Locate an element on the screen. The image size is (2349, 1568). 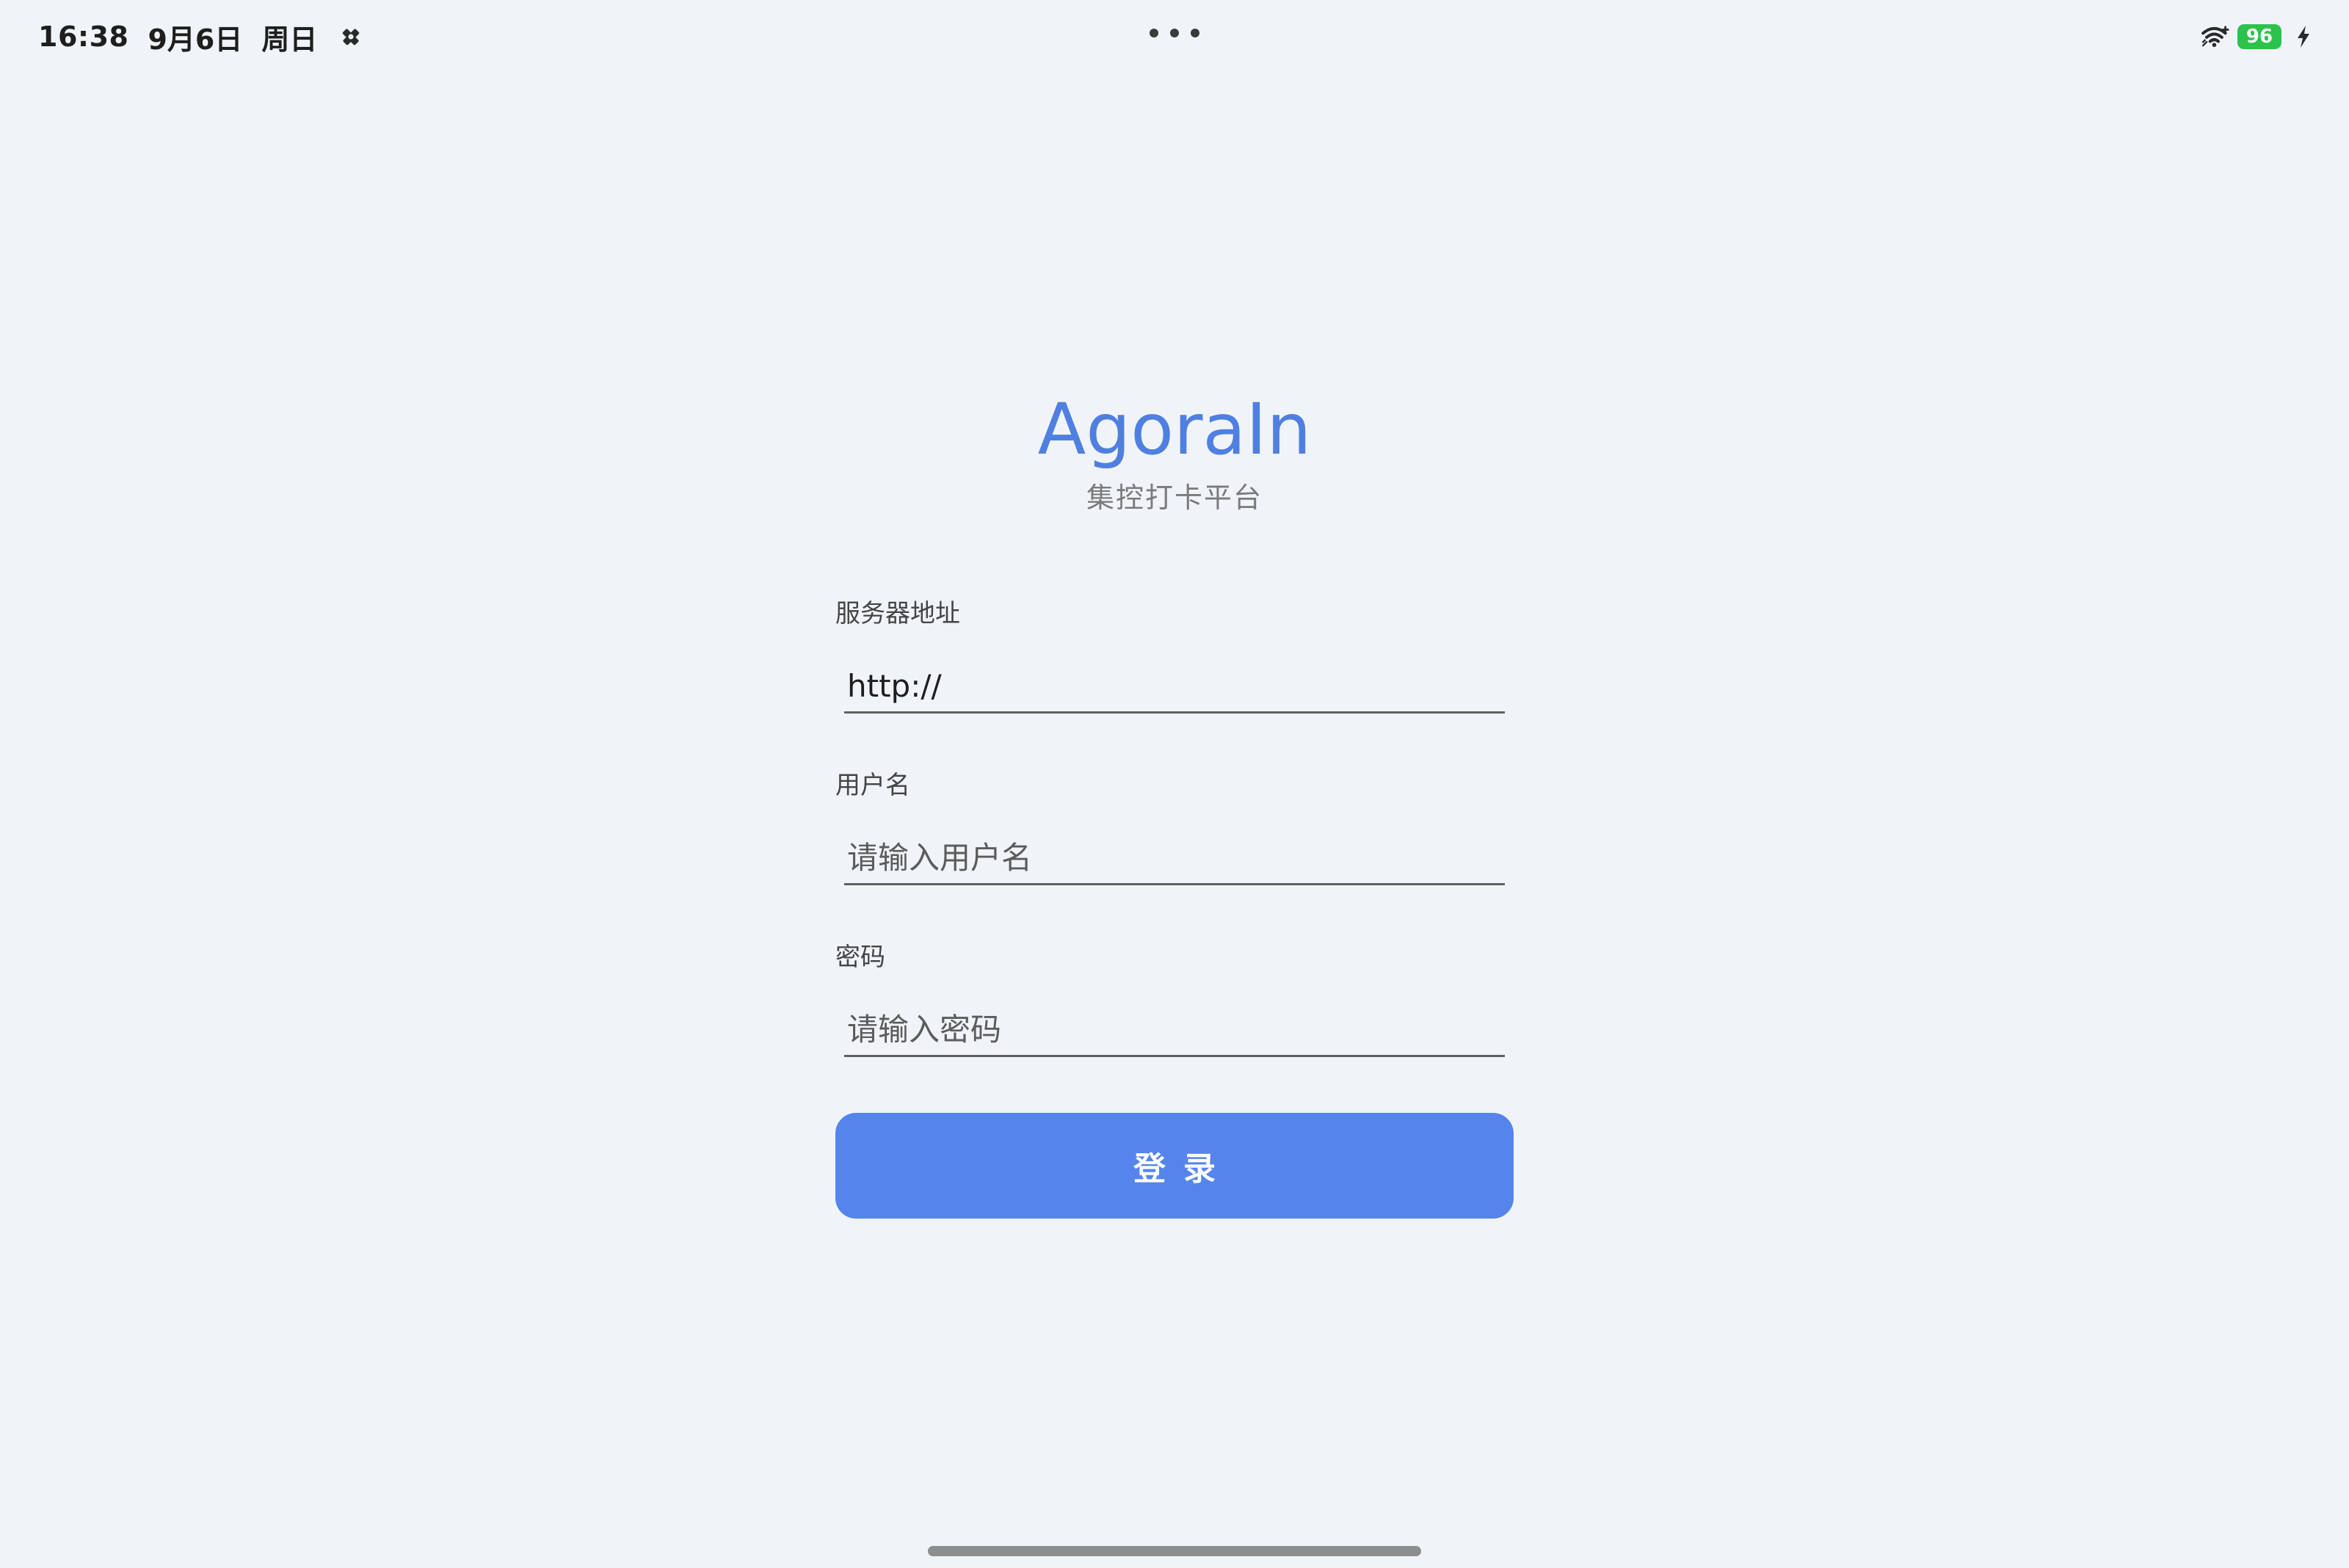
charging-bolt-icon is located at coordinates (2303, 36).